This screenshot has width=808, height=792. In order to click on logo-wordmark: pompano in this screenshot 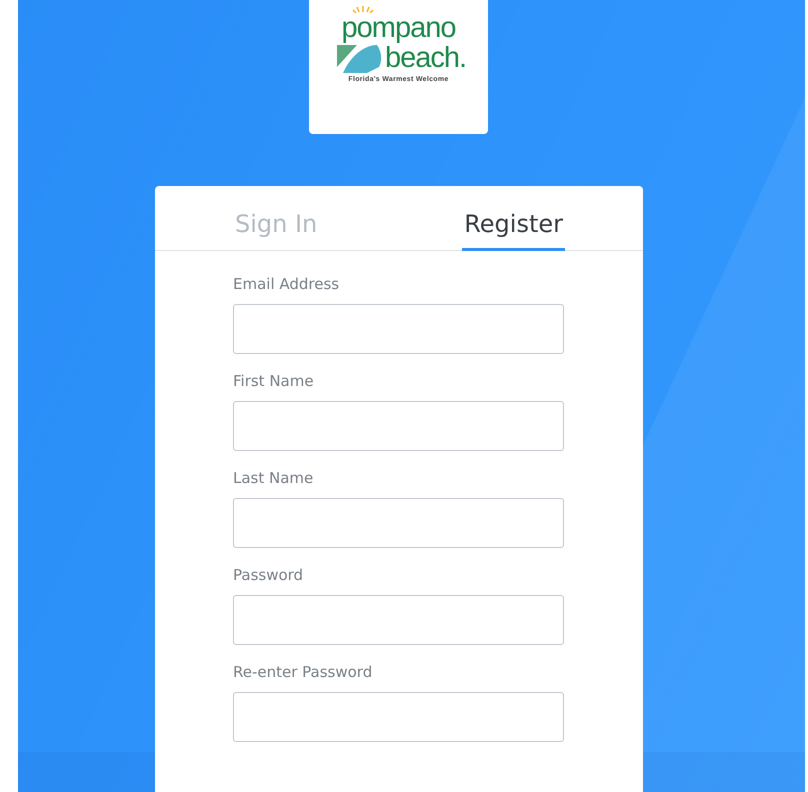, I will do `click(399, 28)`.